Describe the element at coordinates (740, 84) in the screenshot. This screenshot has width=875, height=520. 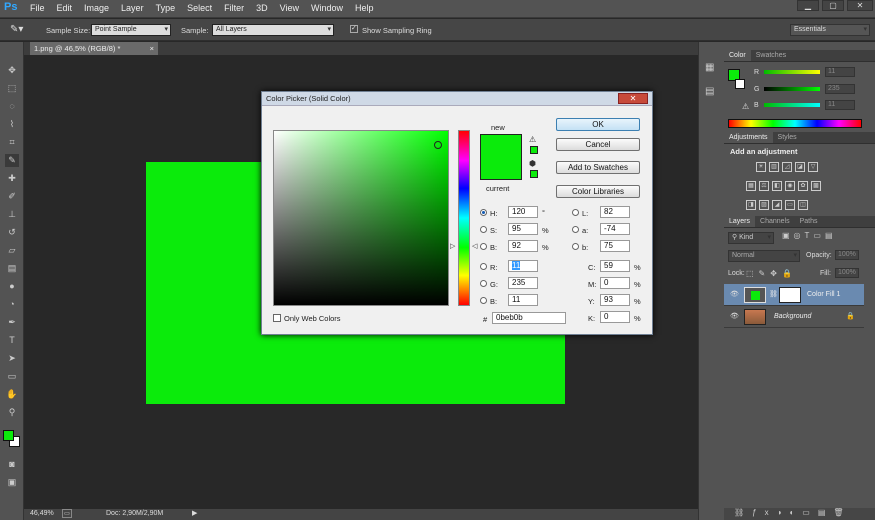
I see `color-panel-background-swatch` at that location.